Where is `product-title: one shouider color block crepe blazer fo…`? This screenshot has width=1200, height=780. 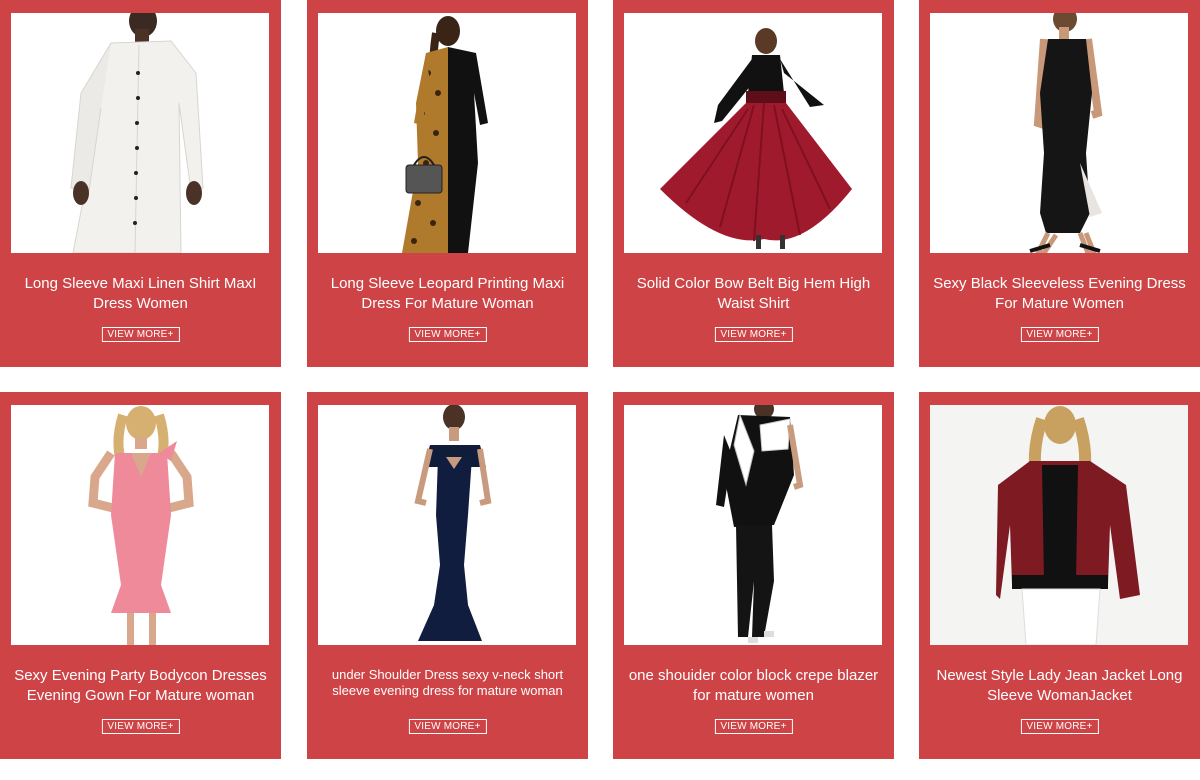
product-title: one shouider color block crepe blazer fo… is located at coordinates (753, 686).